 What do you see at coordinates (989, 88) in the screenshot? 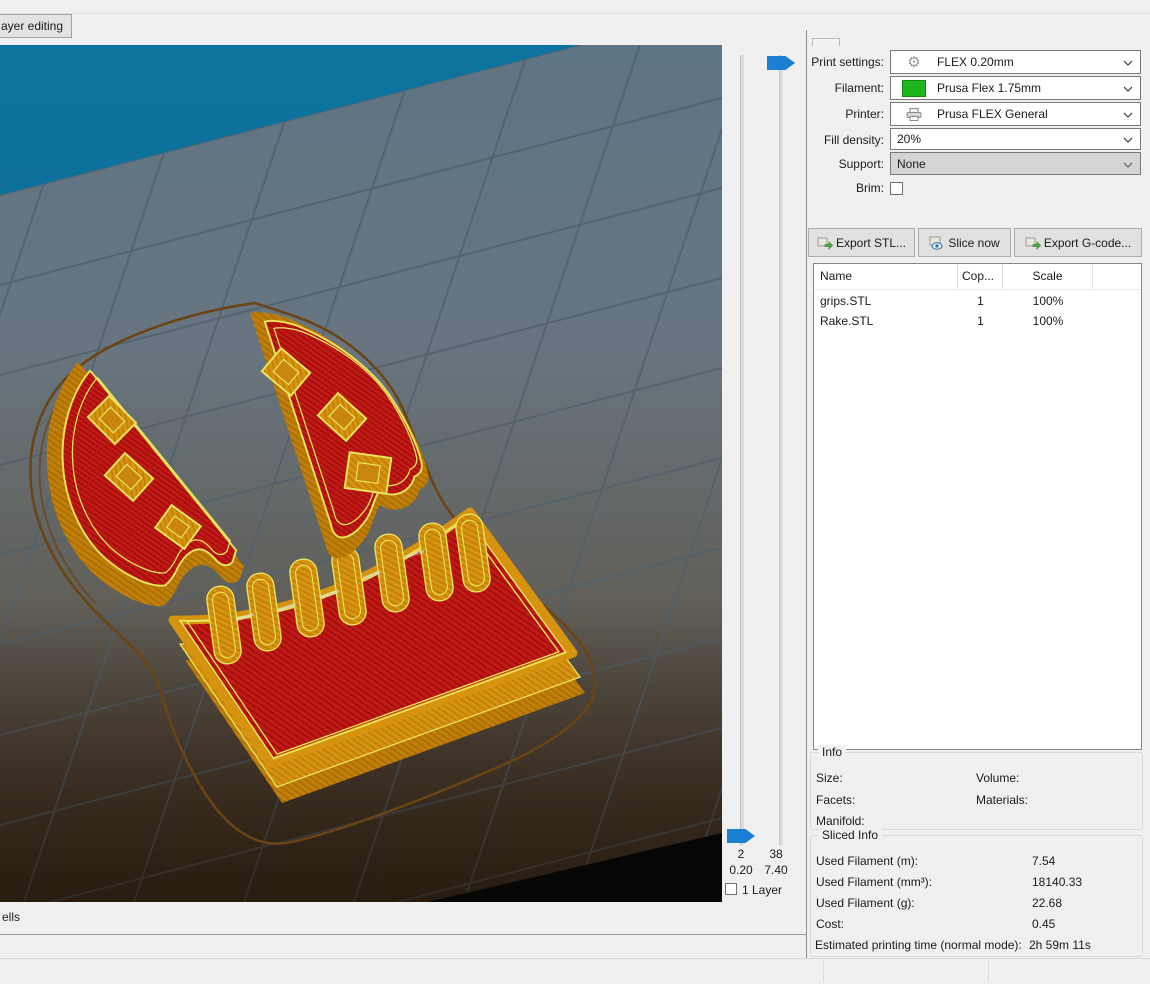
I see `filament-value: Prusa Flex 1.75mm` at bounding box center [989, 88].